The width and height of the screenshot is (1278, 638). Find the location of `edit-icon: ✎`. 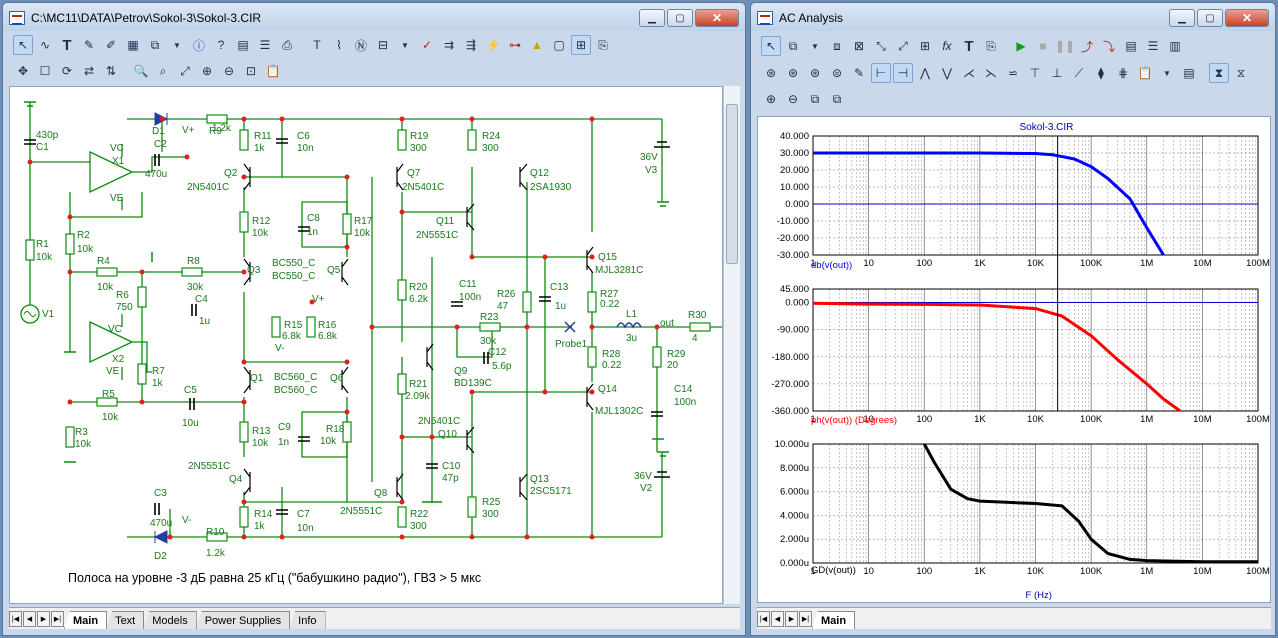

edit-icon: ✎ is located at coordinates (859, 73).